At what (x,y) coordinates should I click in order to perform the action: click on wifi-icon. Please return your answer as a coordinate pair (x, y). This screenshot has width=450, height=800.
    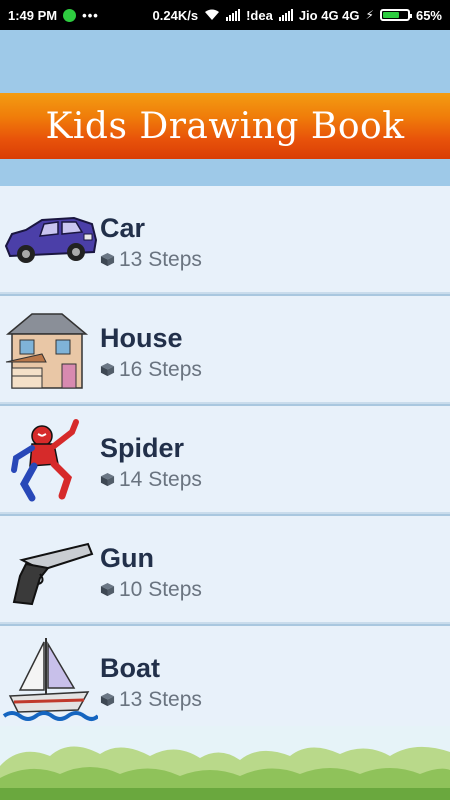
    Looking at the image, I should click on (212, 14).